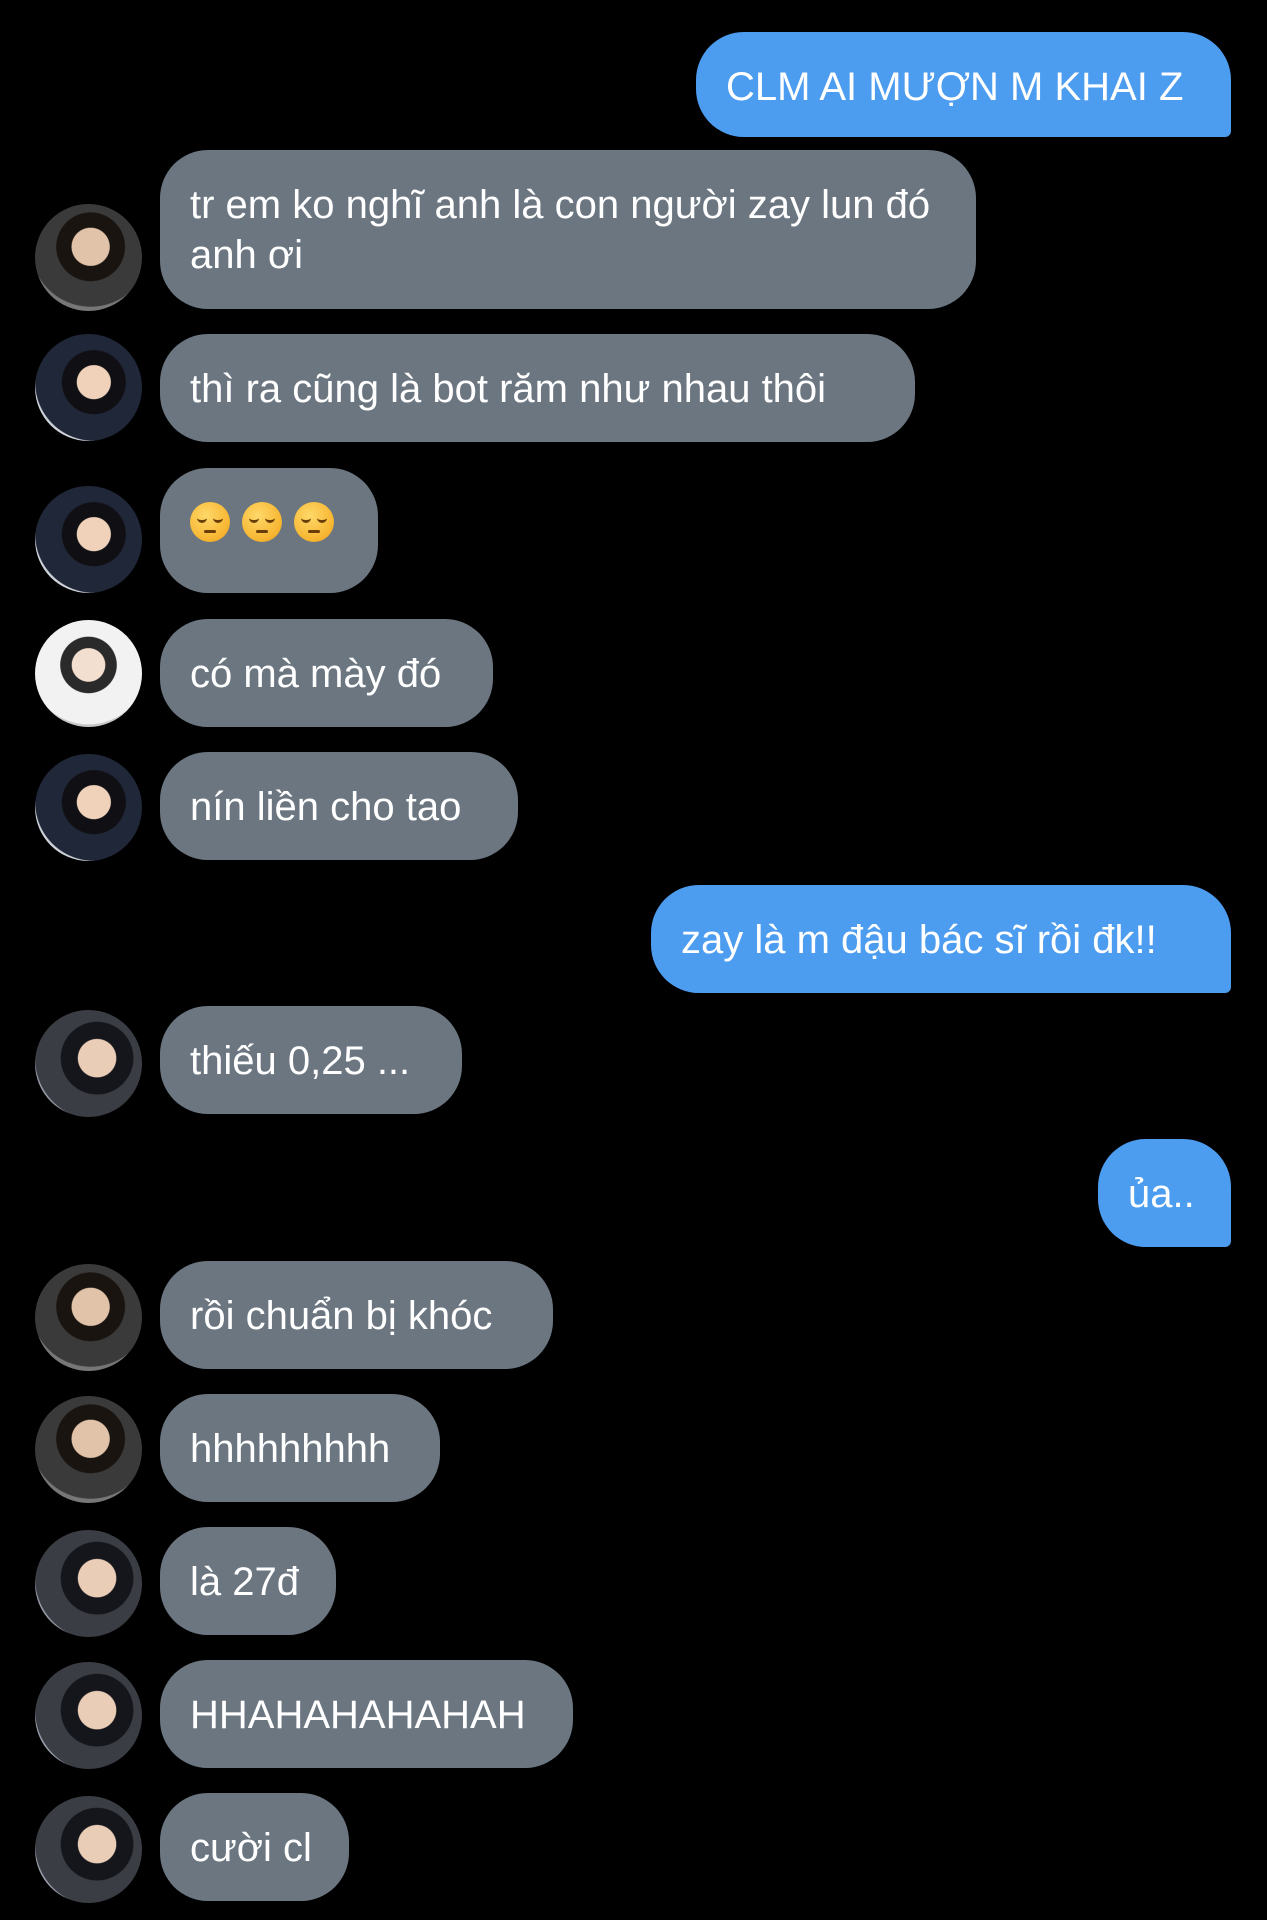 Image resolution: width=1267 pixels, height=1920 pixels. I want to click on outgoing-message: zay là m đậu bác sĩ rồi đk!!, so click(941, 939).